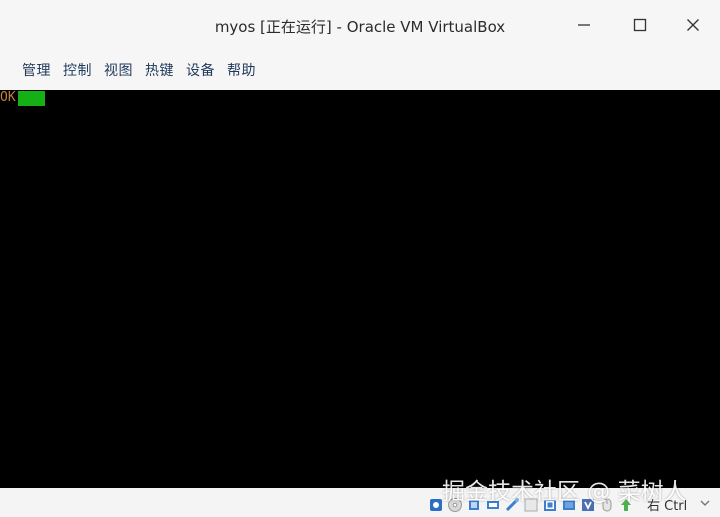 The image size is (720, 517). I want to click on menu-manage: 管理, so click(36, 70).